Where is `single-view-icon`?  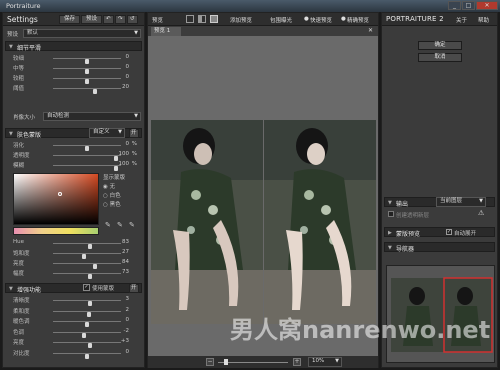 single-view-icon is located at coordinates (190, 19).